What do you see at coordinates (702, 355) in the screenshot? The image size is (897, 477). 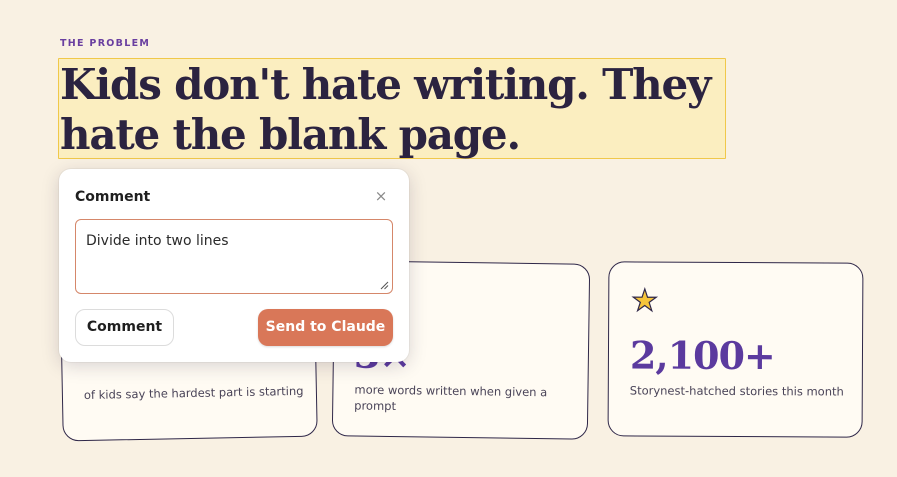 I see `stat-value: 2,100+` at bounding box center [702, 355].